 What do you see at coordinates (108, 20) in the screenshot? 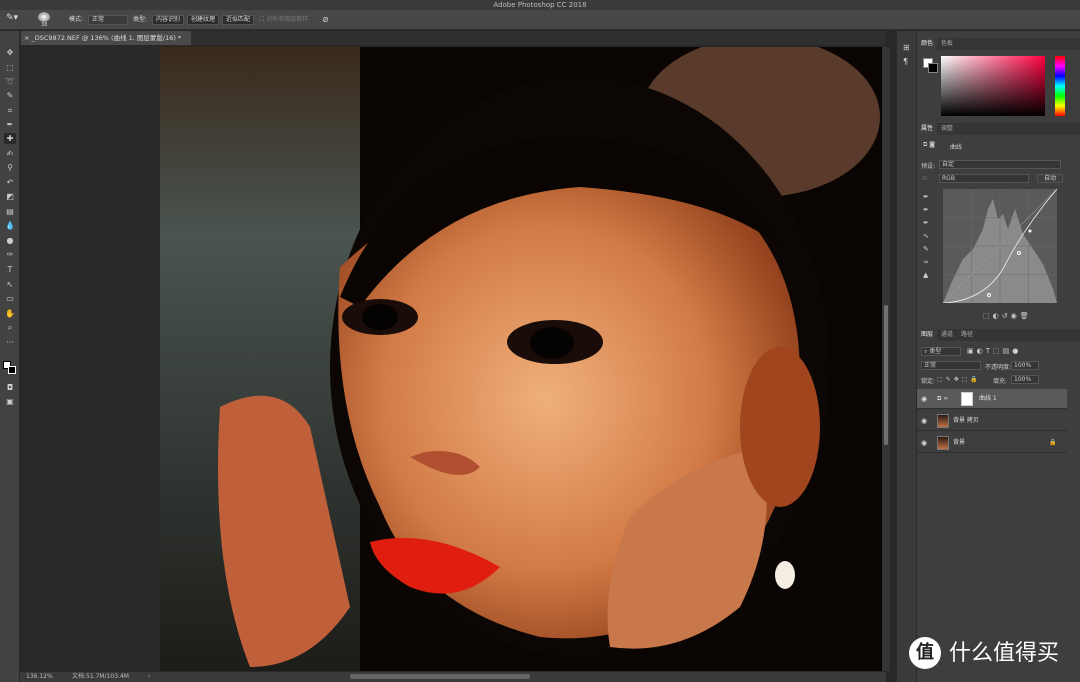
I see `mode-dropdown: 正常` at bounding box center [108, 20].